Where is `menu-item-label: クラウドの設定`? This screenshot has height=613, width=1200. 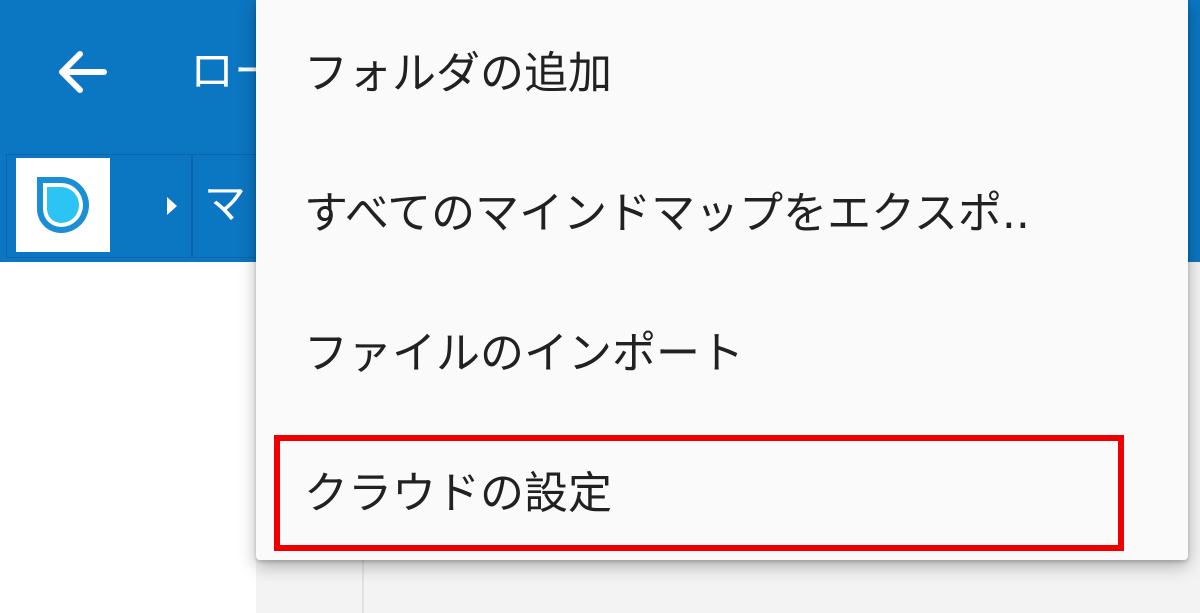
menu-item-label: クラウドの設定 is located at coordinates (458, 493).